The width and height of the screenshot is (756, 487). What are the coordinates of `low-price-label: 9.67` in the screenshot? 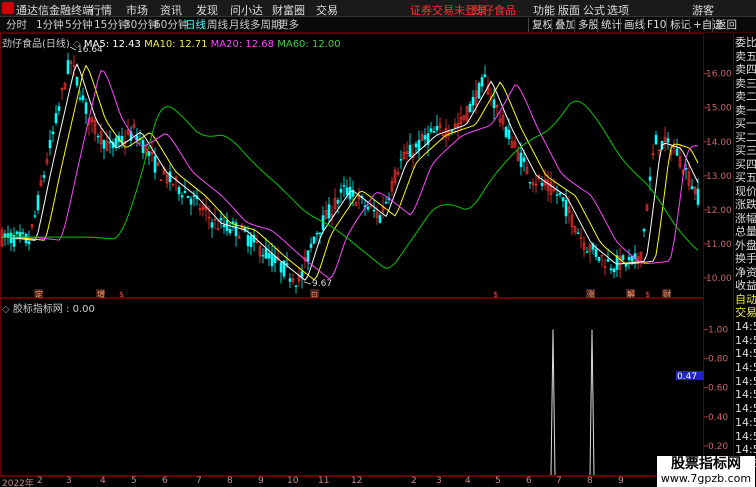 It's located at (322, 284).